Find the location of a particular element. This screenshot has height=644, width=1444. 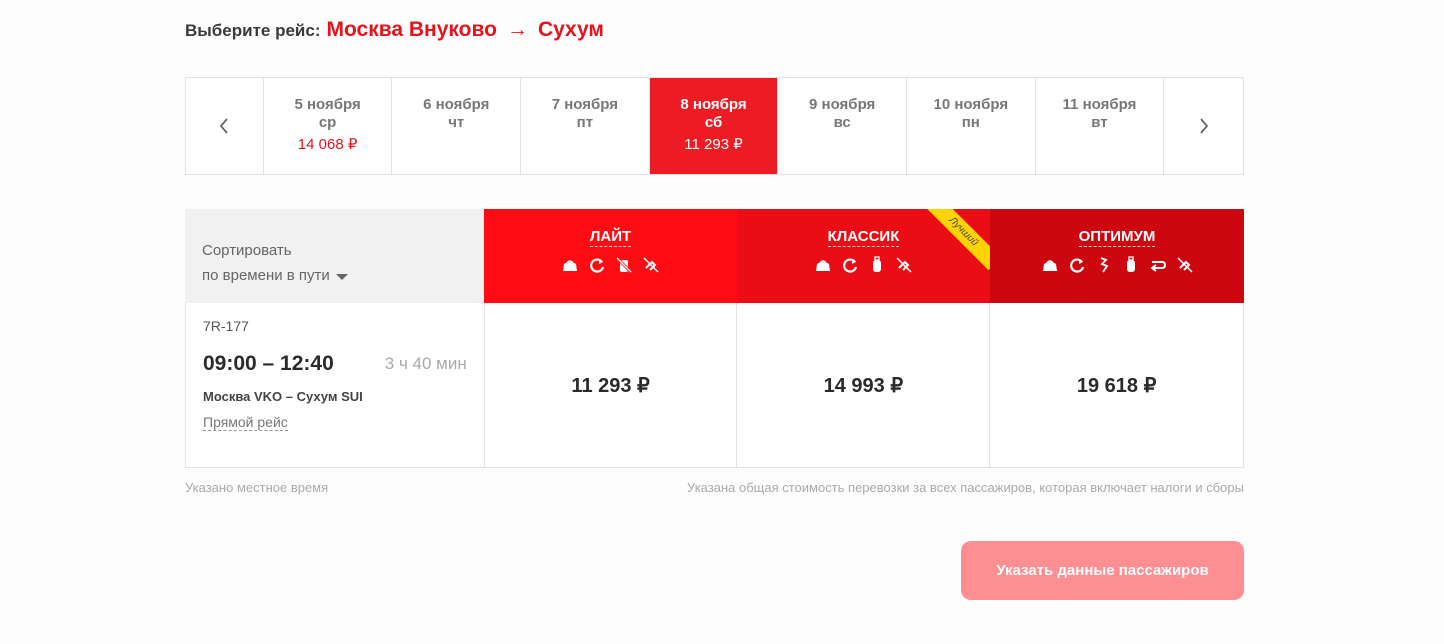

next-dates-button is located at coordinates (1203, 126).